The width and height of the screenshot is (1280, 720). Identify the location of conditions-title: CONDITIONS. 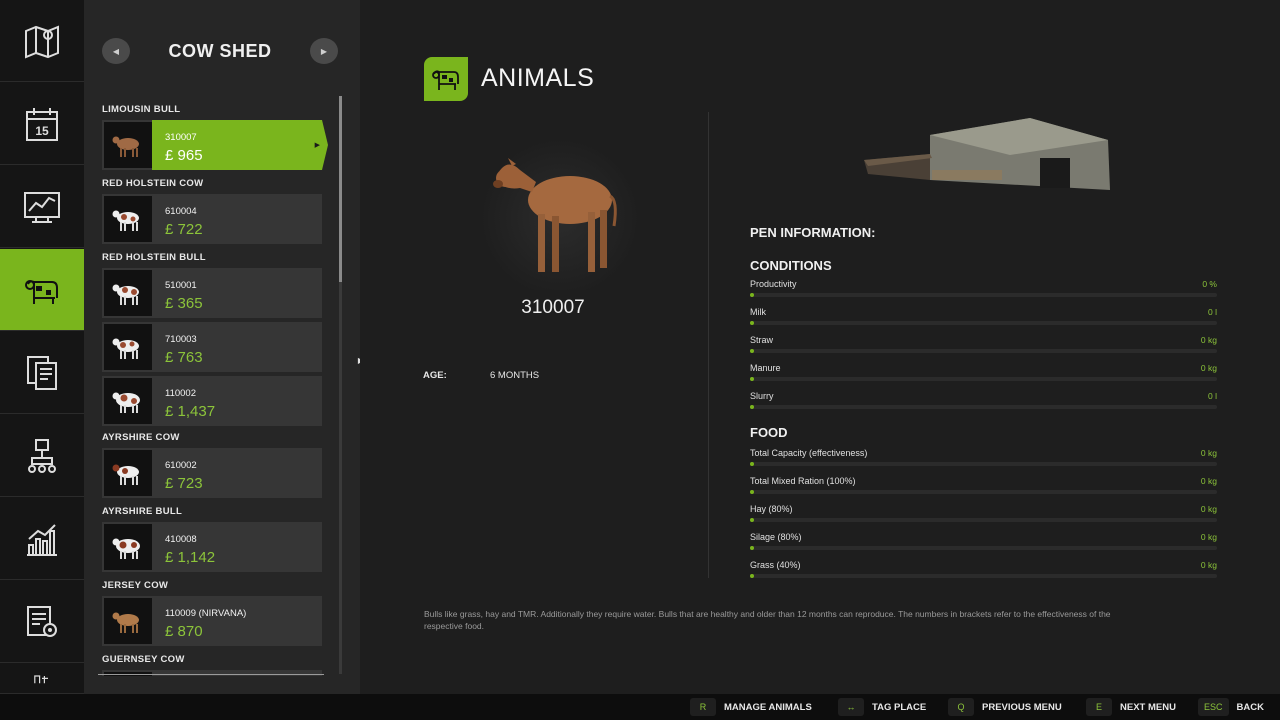
(791, 265).